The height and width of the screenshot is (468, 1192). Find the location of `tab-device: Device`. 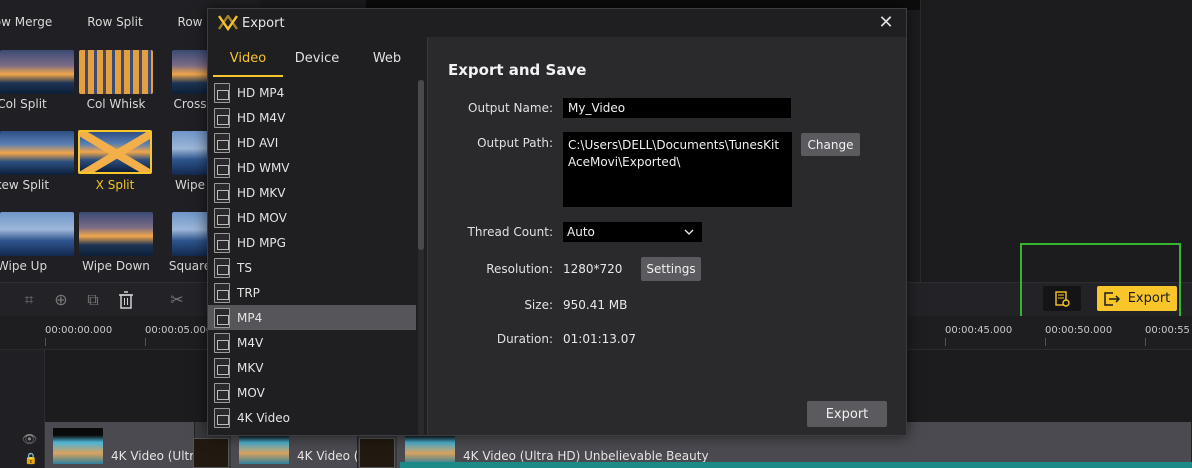

tab-device: Device is located at coordinates (317, 57).